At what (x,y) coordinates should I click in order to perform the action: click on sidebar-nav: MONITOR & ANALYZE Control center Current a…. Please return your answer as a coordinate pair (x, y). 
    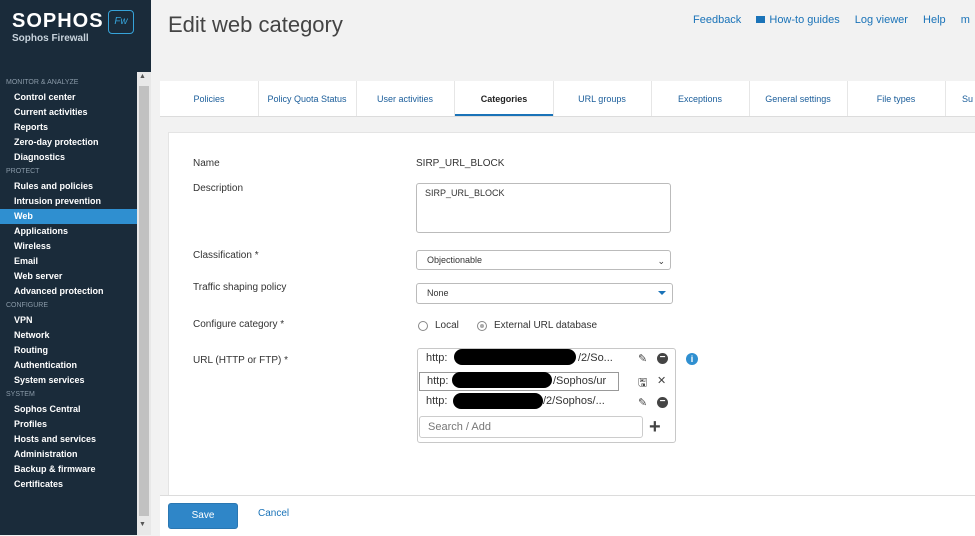
    Looking at the image, I should click on (68, 284).